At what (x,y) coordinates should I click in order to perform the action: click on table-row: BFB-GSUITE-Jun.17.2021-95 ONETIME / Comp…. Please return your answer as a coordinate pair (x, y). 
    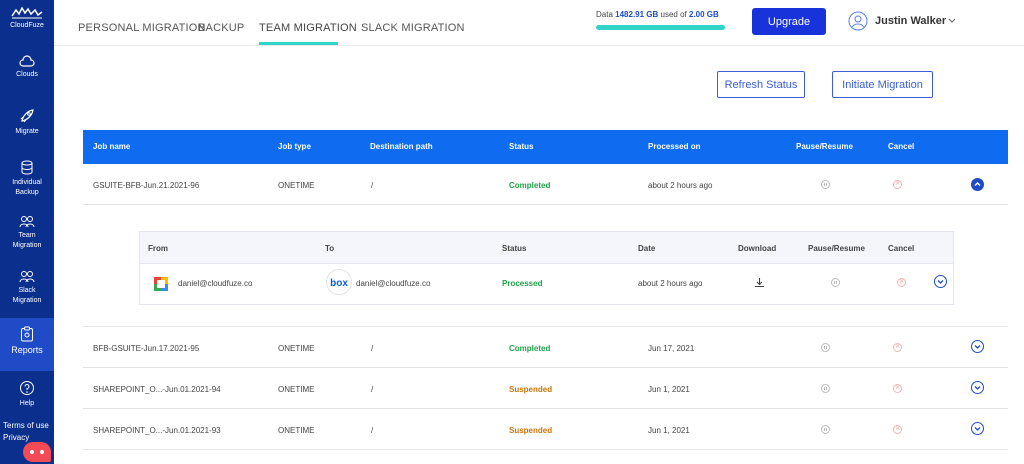
    Looking at the image, I should click on (545, 347).